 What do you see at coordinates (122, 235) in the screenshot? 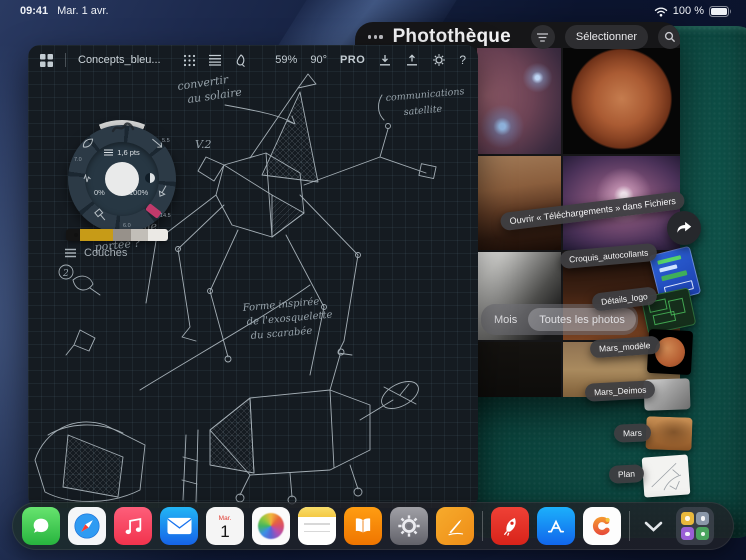
I see `swatch-gray` at bounding box center [122, 235].